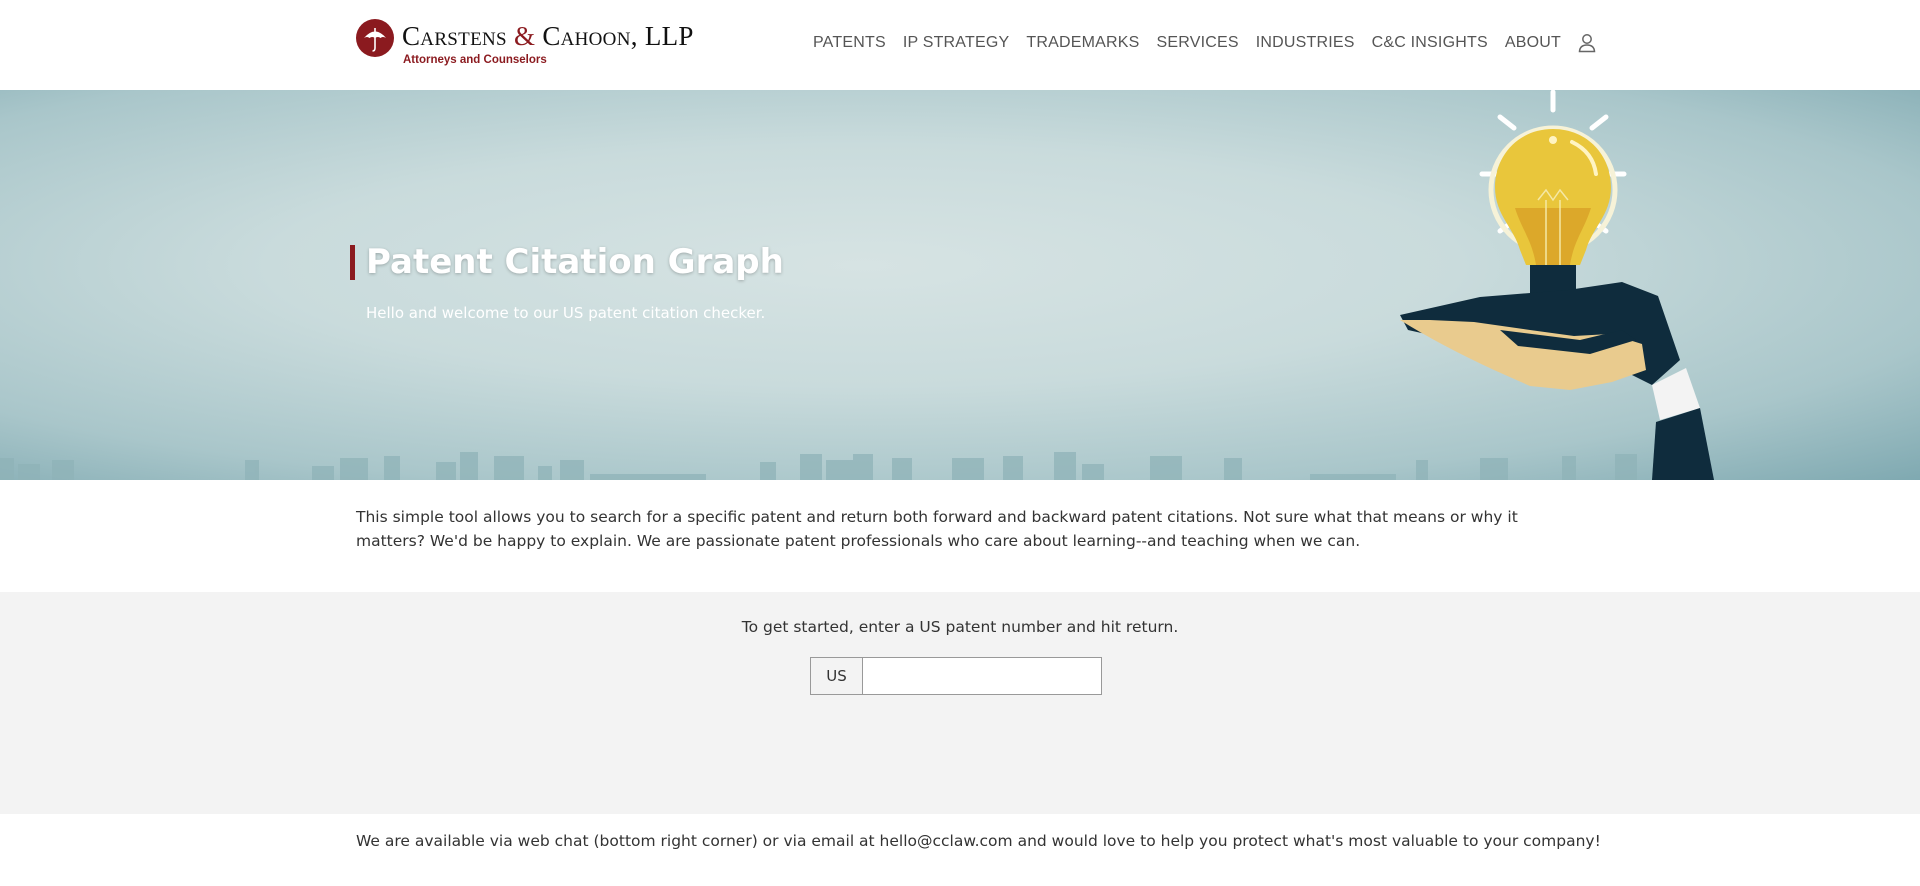  I want to click on hero-title-accent-bar, so click(352, 262).